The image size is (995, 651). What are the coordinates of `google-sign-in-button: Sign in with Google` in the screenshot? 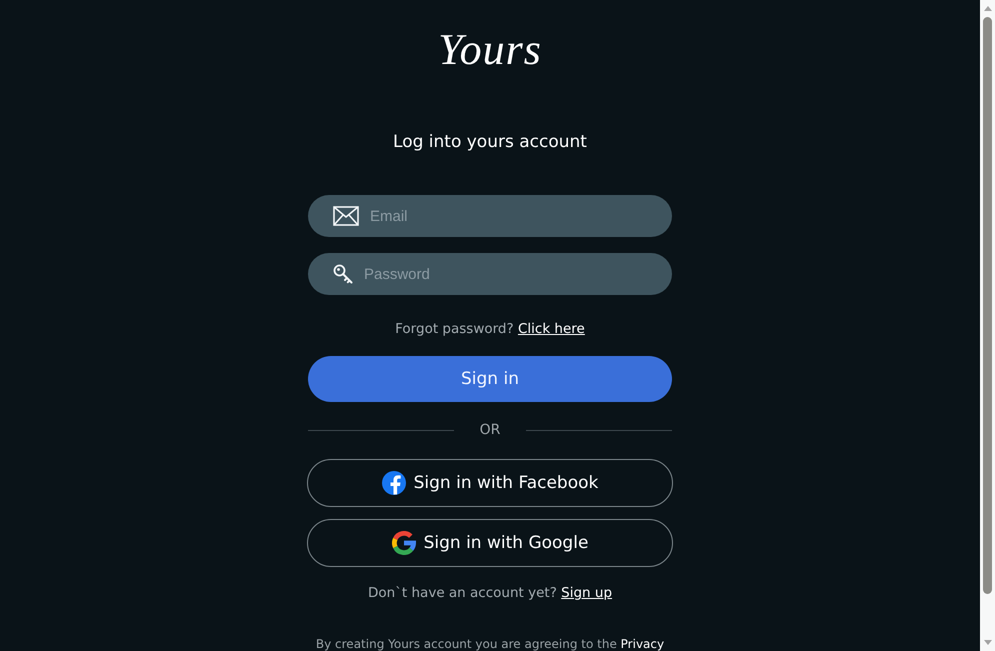 It's located at (490, 543).